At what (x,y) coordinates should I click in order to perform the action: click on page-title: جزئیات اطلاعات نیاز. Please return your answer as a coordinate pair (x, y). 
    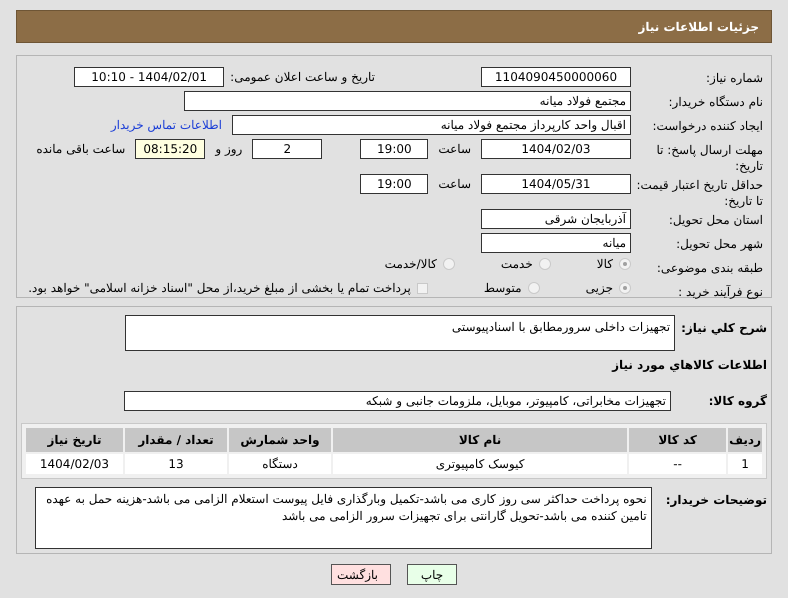
    Looking at the image, I should click on (698, 27).